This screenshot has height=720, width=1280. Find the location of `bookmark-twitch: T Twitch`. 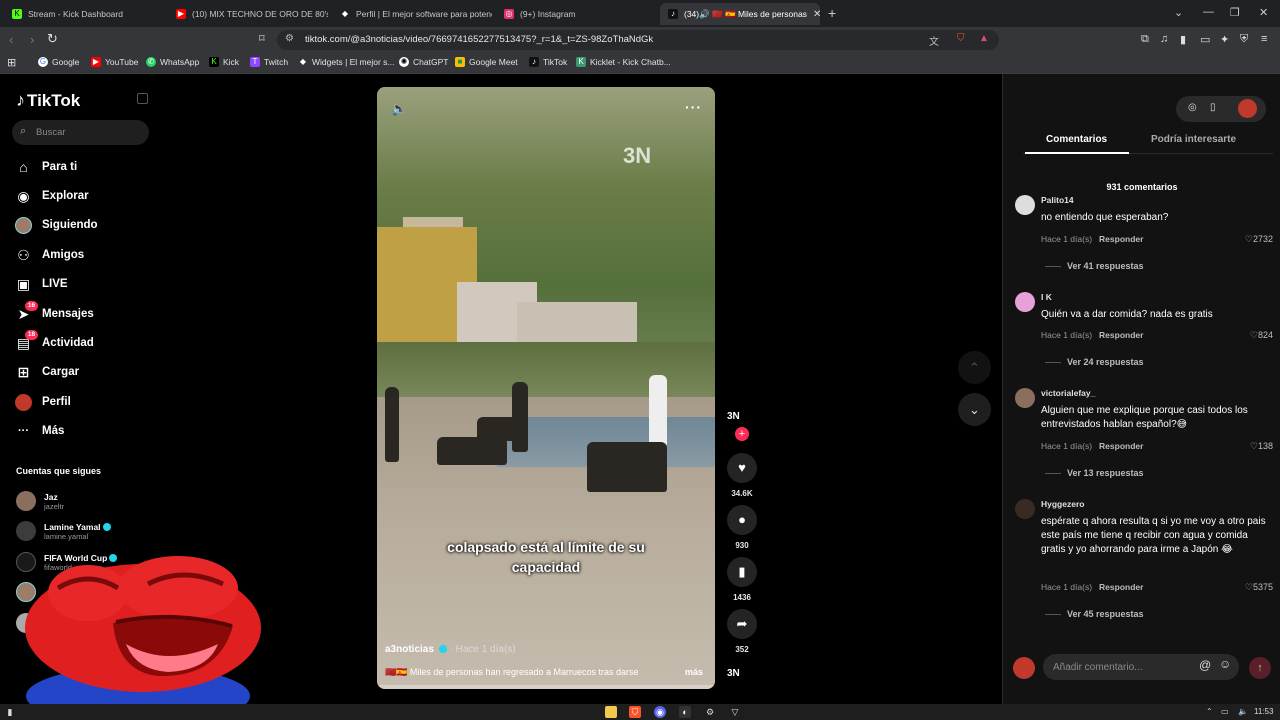

bookmark-twitch: T Twitch is located at coordinates (269, 62).